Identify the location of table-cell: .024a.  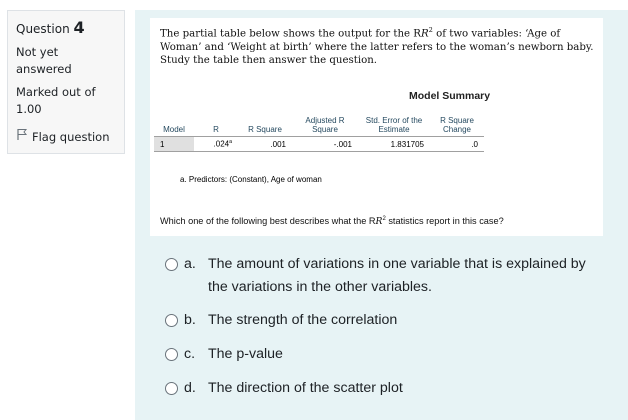
(216, 144).